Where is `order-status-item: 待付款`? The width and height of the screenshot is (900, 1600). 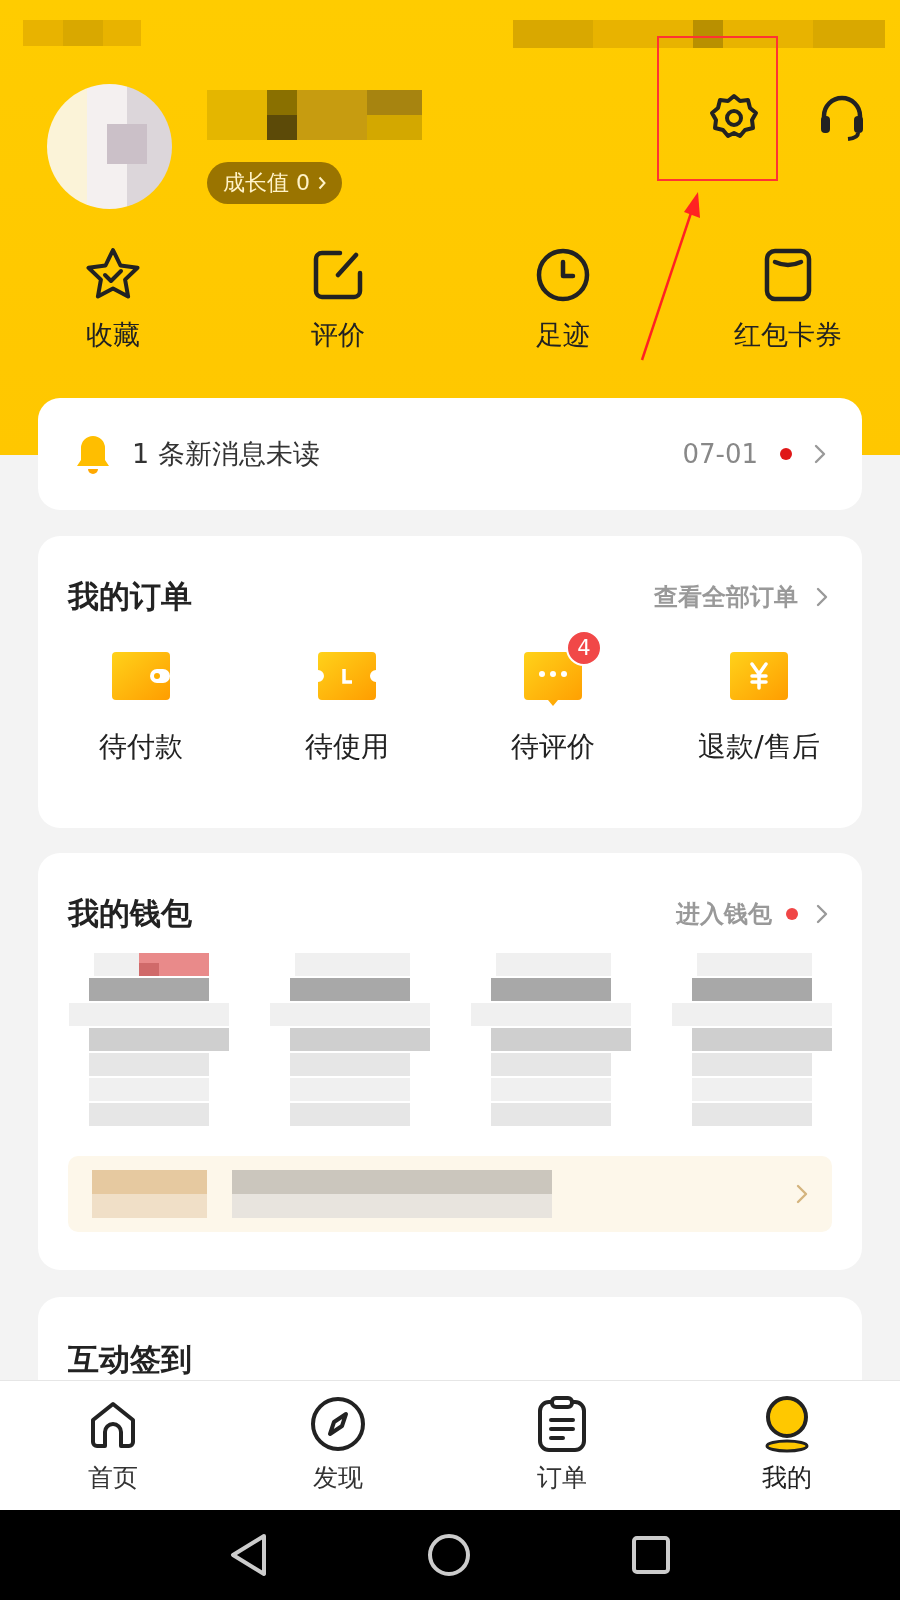 order-status-item: 待付款 is located at coordinates (141, 698).